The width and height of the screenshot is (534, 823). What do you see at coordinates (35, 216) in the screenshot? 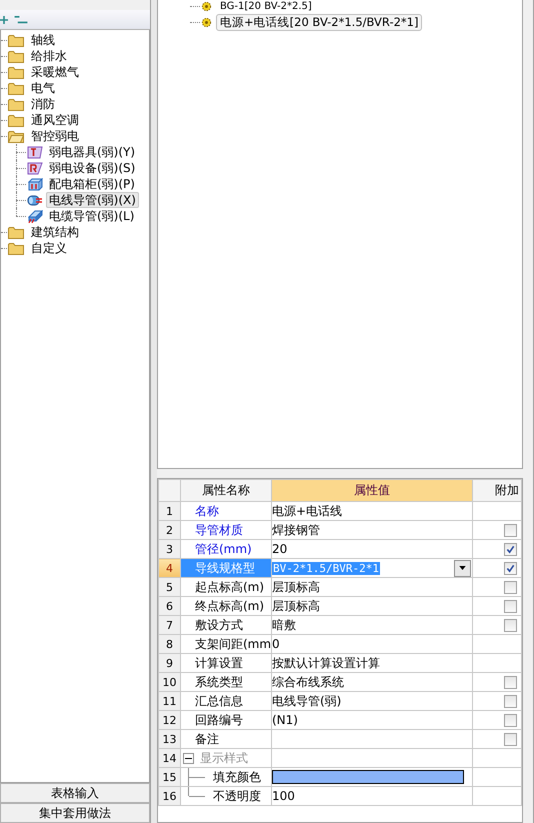
I see `cable-conduit-icon` at bounding box center [35, 216].